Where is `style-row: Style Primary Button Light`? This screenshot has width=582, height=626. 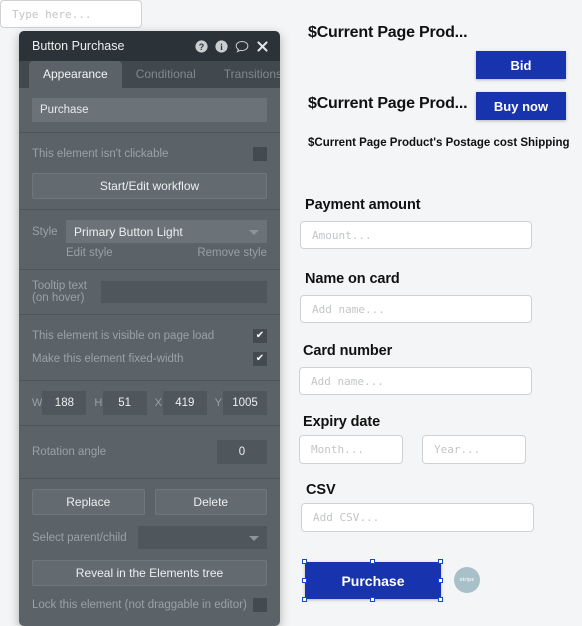
style-row: Style Primary Button Light is located at coordinates (149, 231).